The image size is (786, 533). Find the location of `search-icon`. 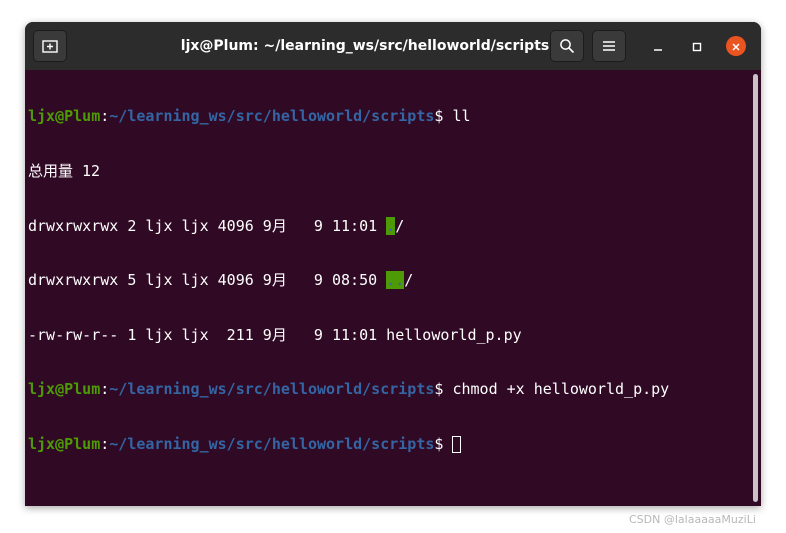

search-icon is located at coordinates (567, 46).